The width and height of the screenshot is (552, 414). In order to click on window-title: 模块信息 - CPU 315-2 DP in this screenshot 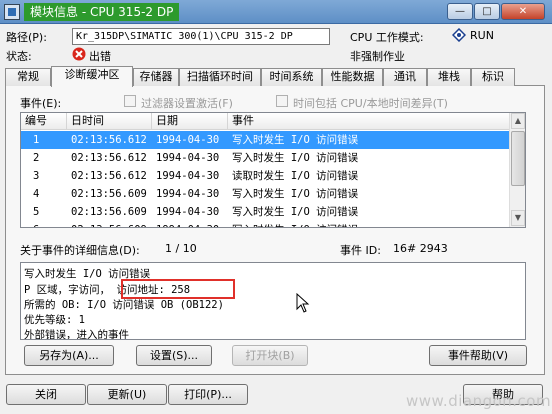, I will do `click(102, 12)`.